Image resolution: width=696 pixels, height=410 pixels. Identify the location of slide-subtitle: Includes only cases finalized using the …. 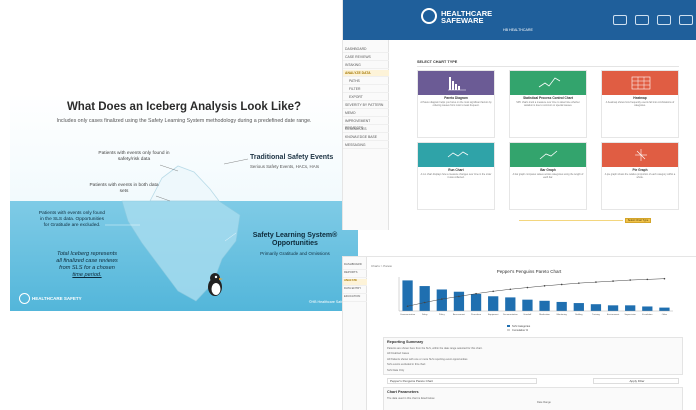
(184, 121).